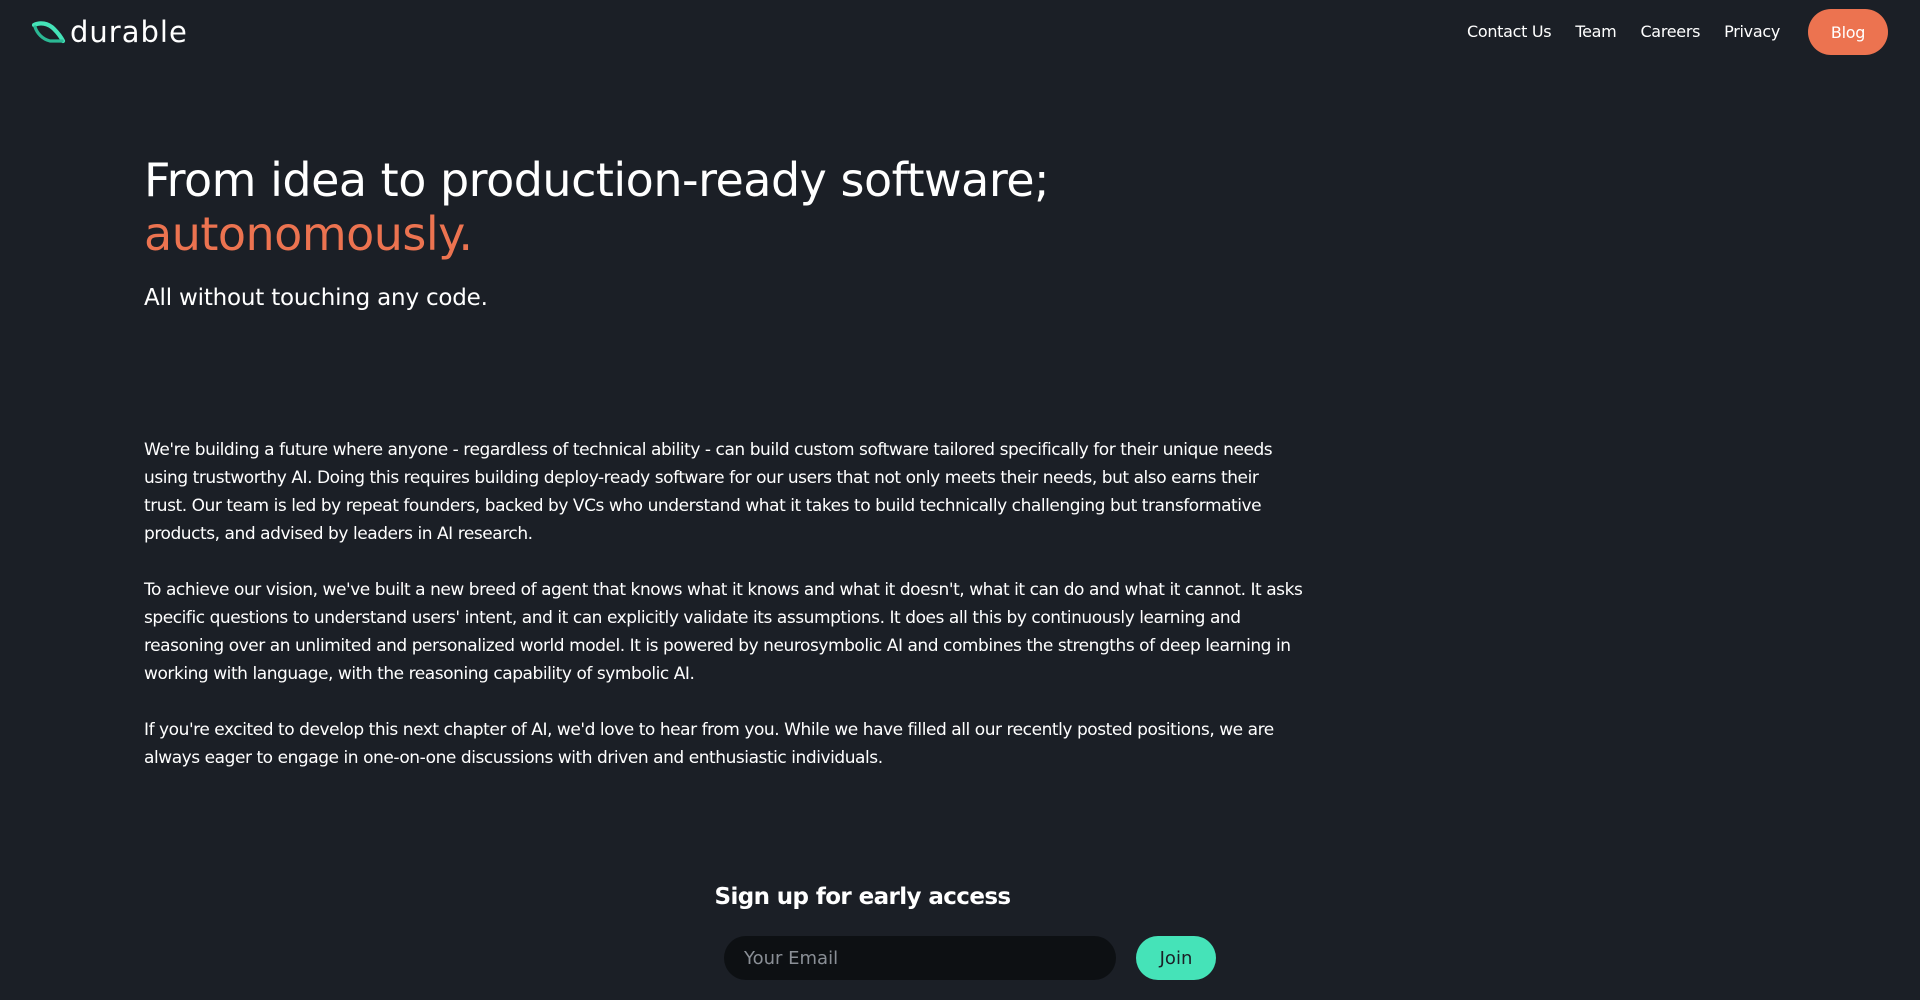 The width and height of the screenshot is (1920, 1000). What do you see at coordinates (129, 32) in the screenshot?
I see `logo-text: durable` at bounding box center [129, 32].